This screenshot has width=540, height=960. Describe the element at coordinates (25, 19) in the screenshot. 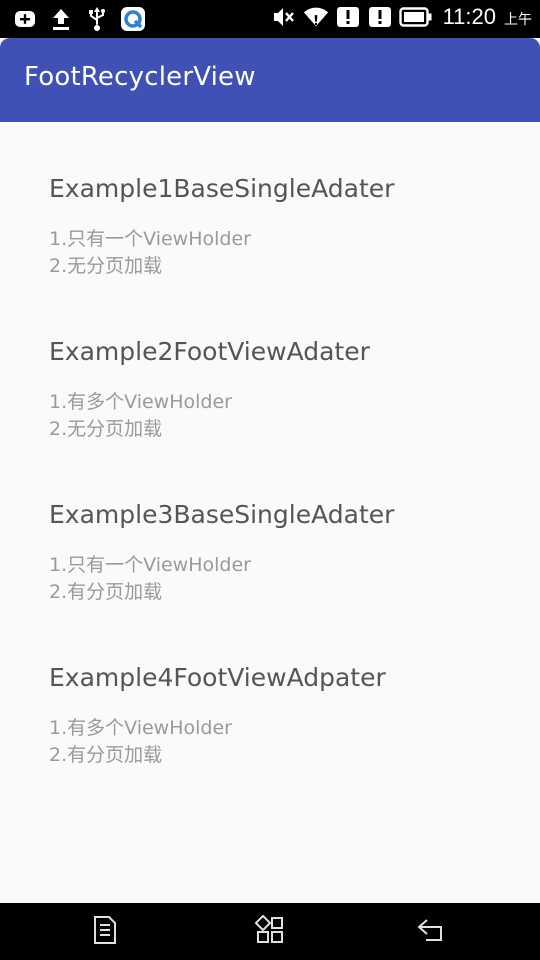

I see `add-box-icon` at that location.